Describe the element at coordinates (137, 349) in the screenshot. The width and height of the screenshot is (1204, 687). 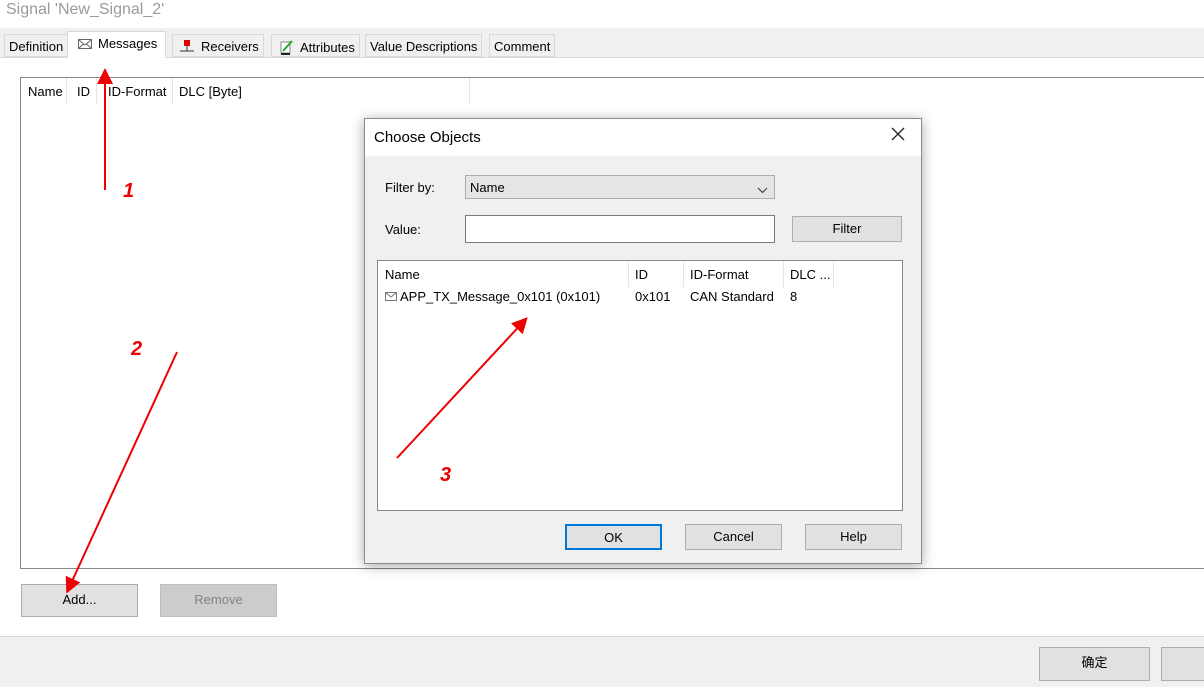
I see `annotation-2: 2` at that location.